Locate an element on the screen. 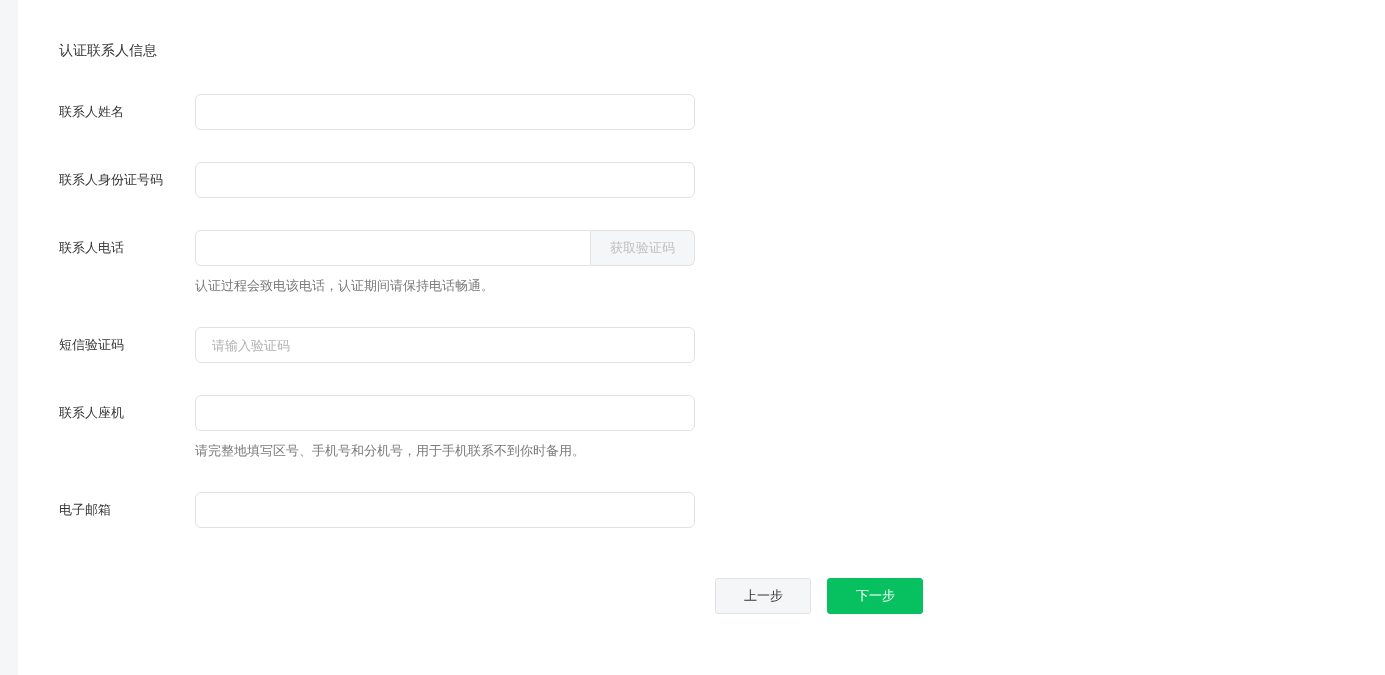 Image resolution: width=1385 pixels, height=675 pixels. field-label: 联系人姓名 is located at coordinates (92, 112).